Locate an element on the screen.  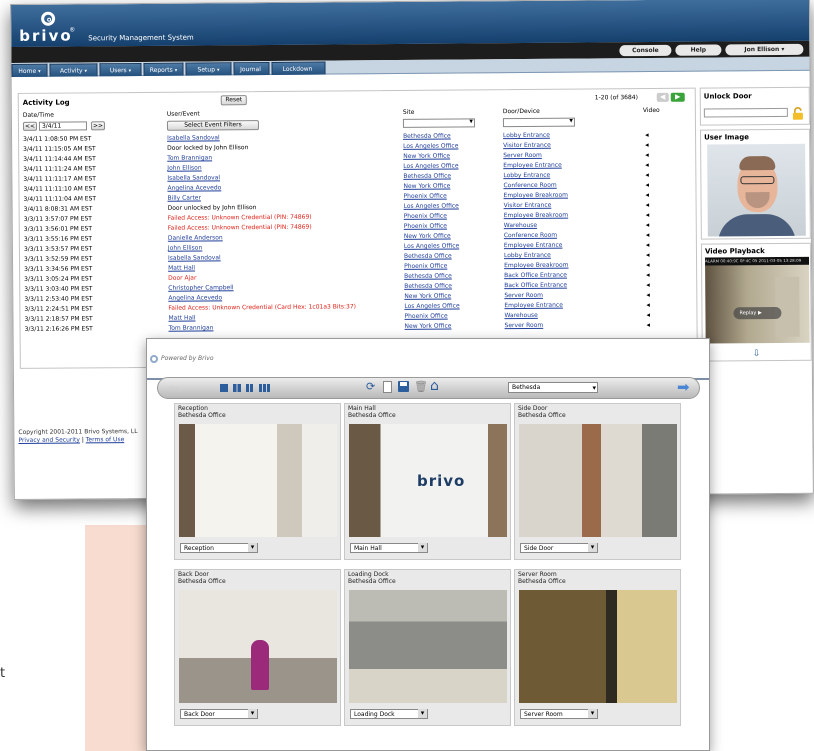
event-filter-button: Select Event Filters is located at coordinates (212, 125).